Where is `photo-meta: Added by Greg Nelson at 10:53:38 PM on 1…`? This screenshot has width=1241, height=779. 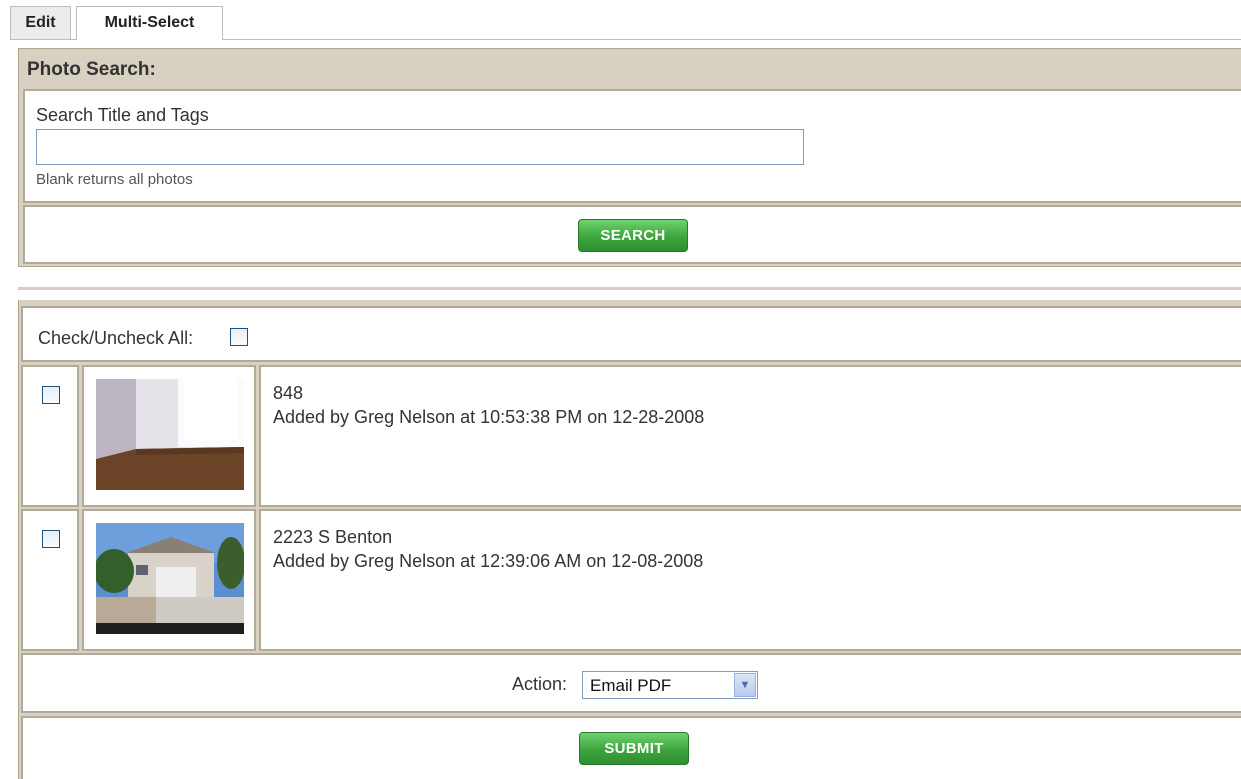
photo-meta: Added by Greg Nelson at 10:53:38 PM on 1… is located at coordinates (489, 417).